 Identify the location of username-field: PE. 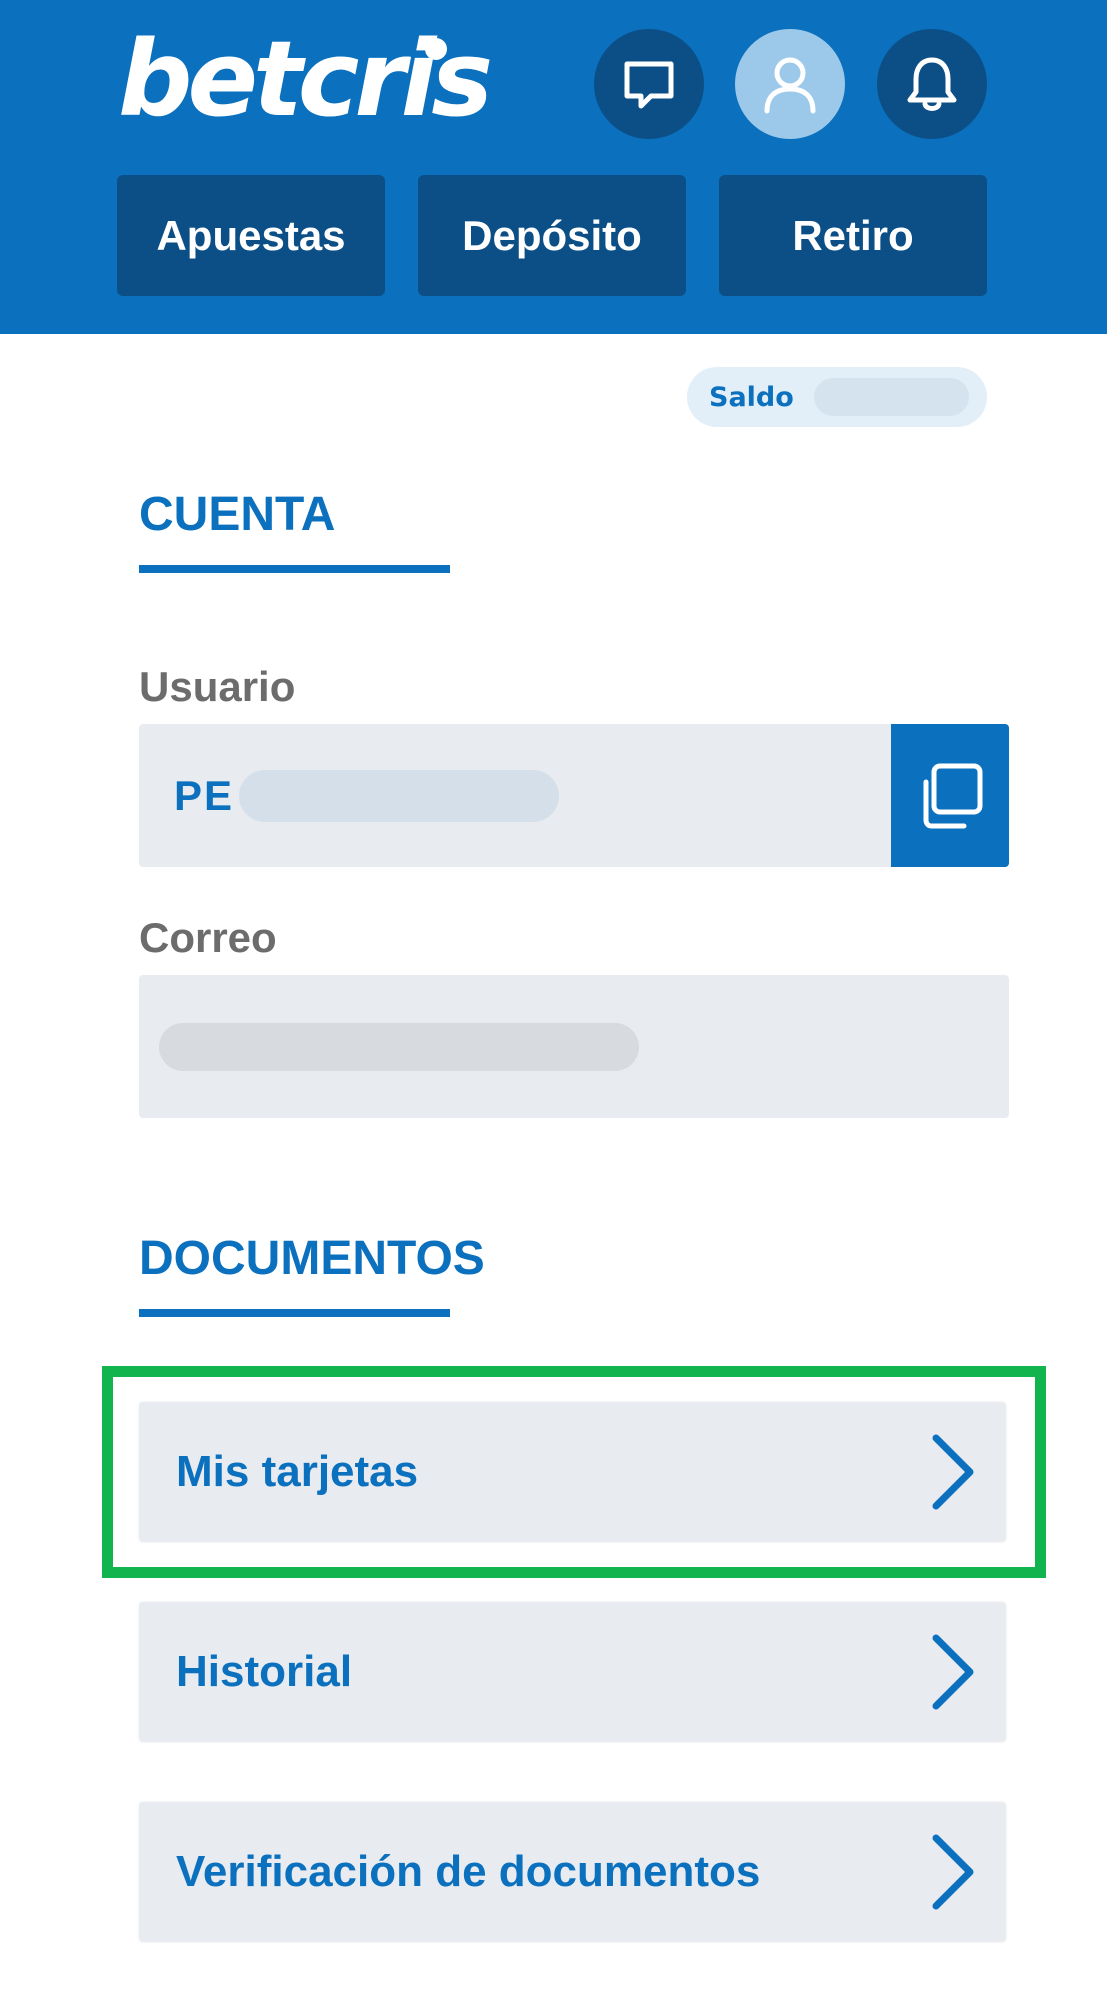
(574, 795).